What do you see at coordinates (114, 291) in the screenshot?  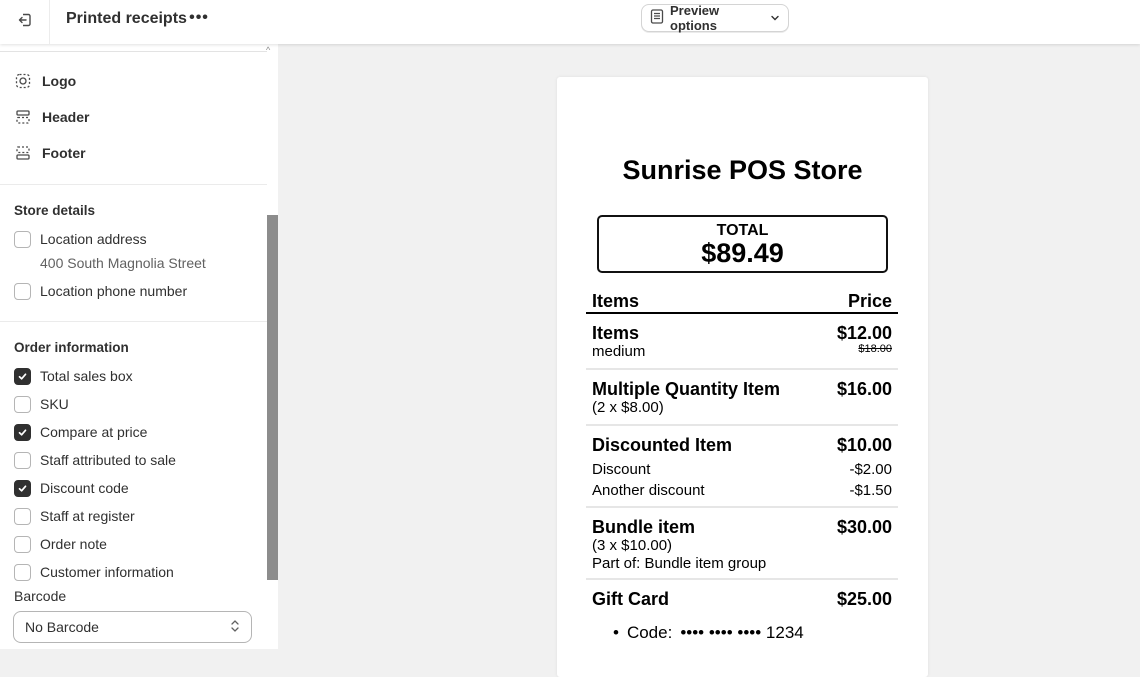 I see `checkbox-label: Location phone number` at bounding box center [114, 291].